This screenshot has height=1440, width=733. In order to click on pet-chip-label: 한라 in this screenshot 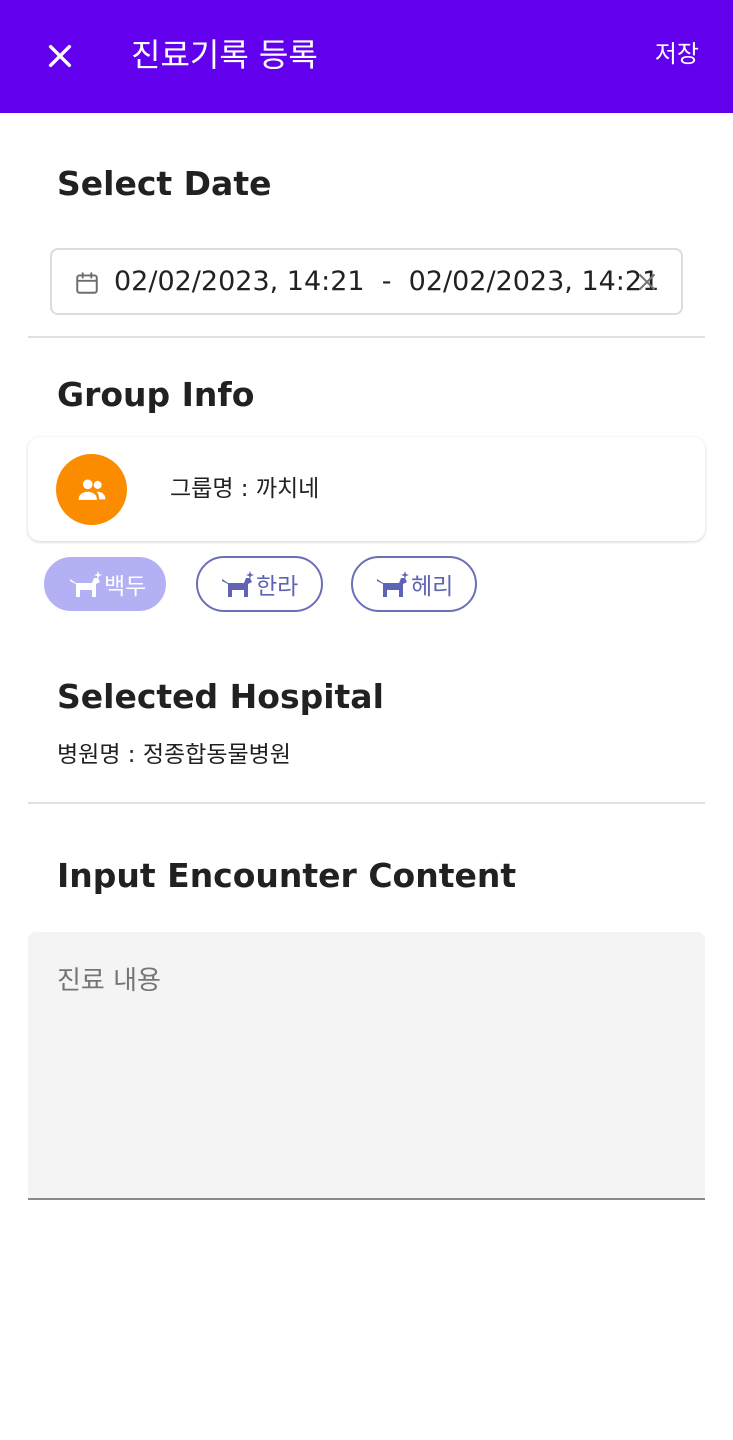, I will do `click(277, 587)`.